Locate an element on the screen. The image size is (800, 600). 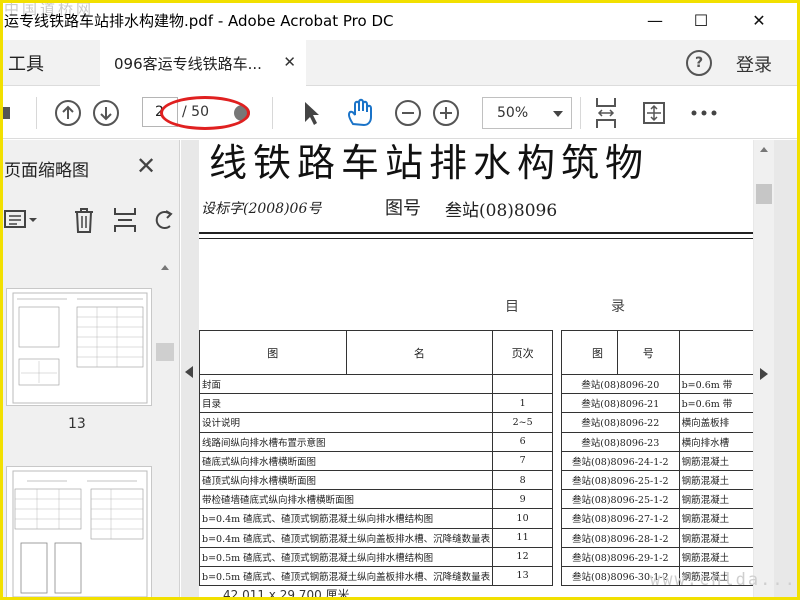
toc-item-code: 叁站(08)8096-22 is located at coordinates (620, 422).